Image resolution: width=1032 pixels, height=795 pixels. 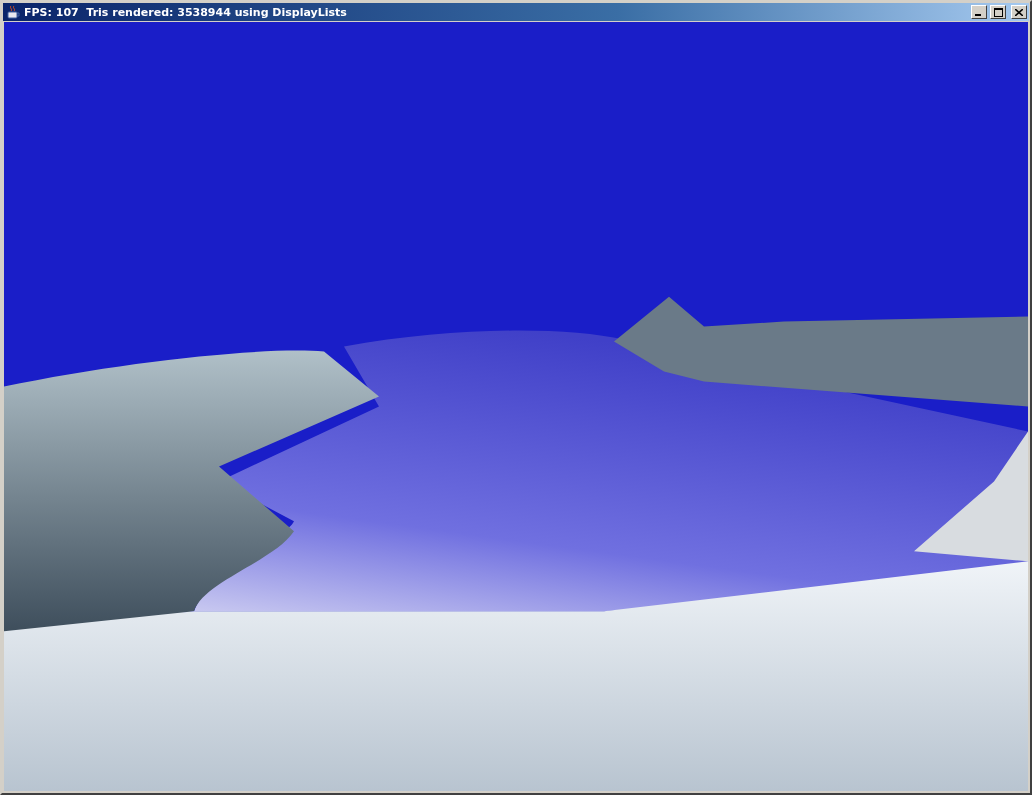 I want to click on close-icon, so click(x=1019, y=12).